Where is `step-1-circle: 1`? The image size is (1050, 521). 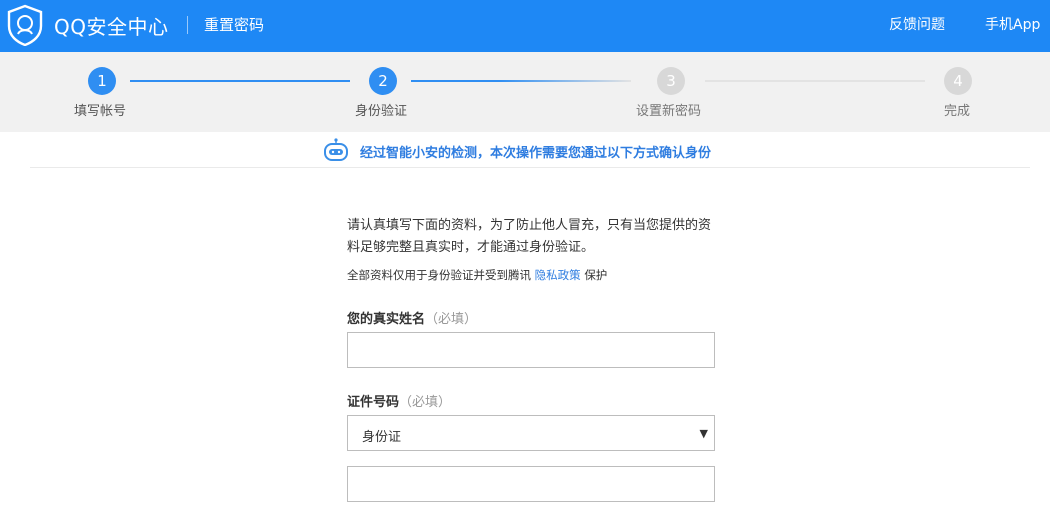 step-1-circle: 1 is located at coordinates (102, 81).